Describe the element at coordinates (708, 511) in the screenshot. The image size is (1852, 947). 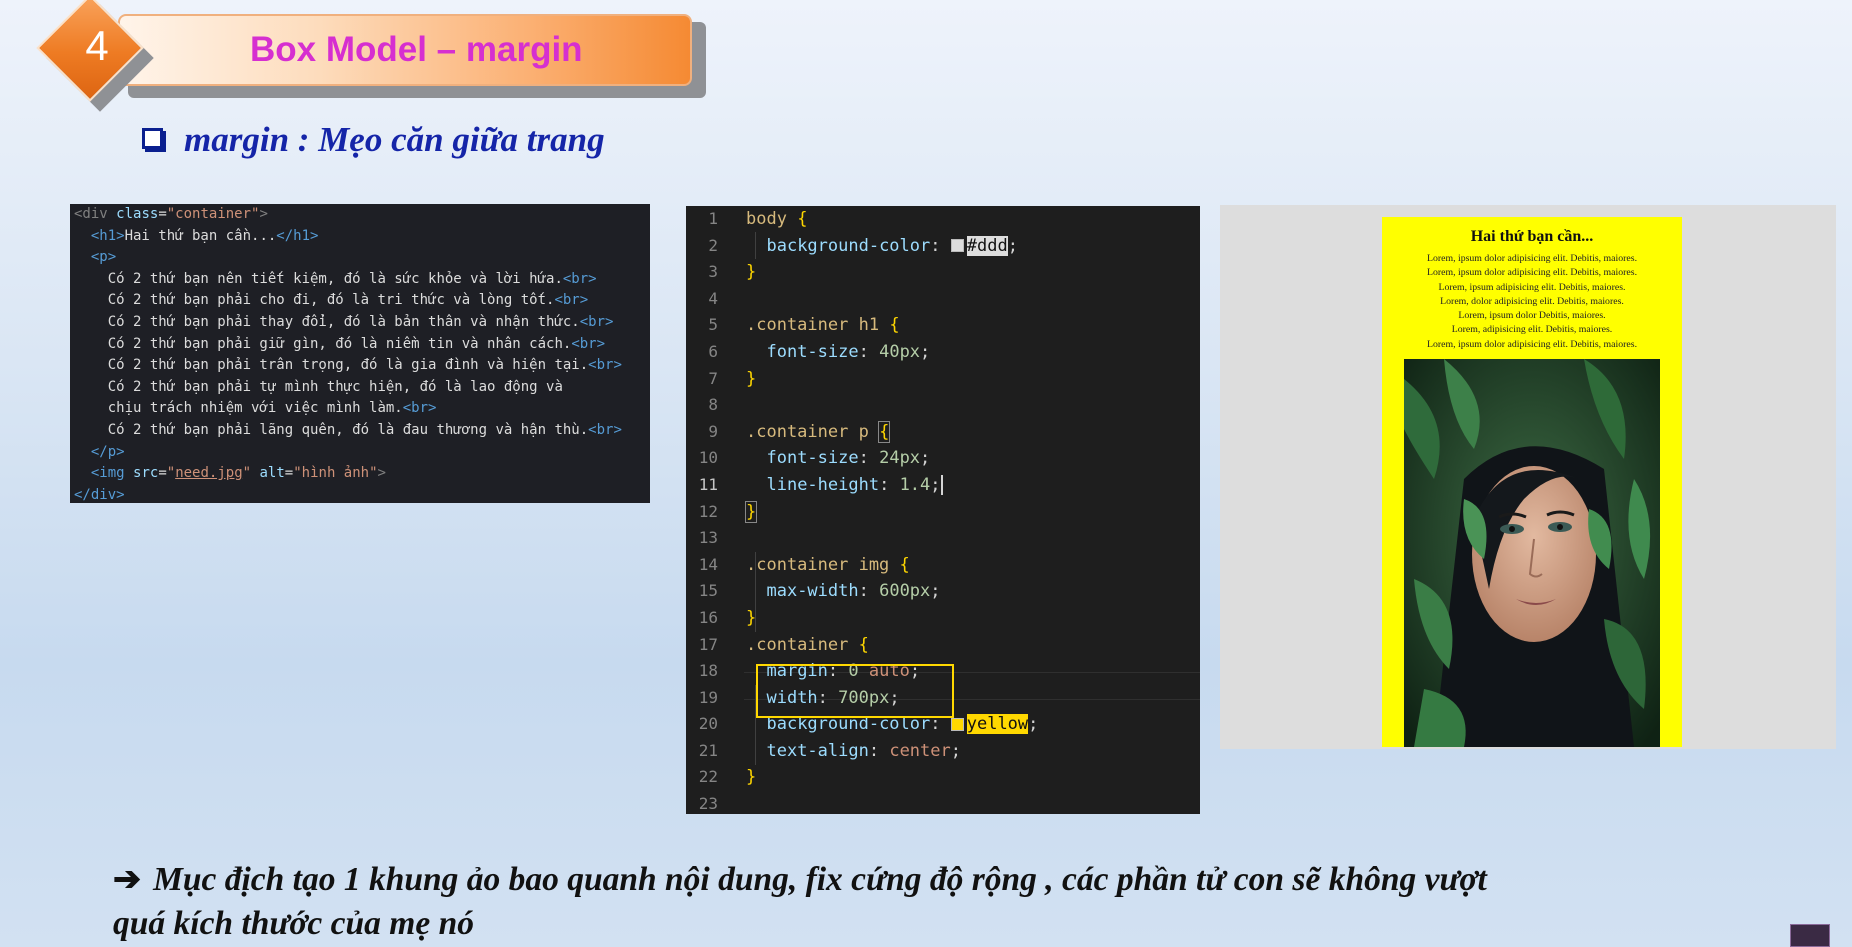
I see `line-number: 12` at that location.